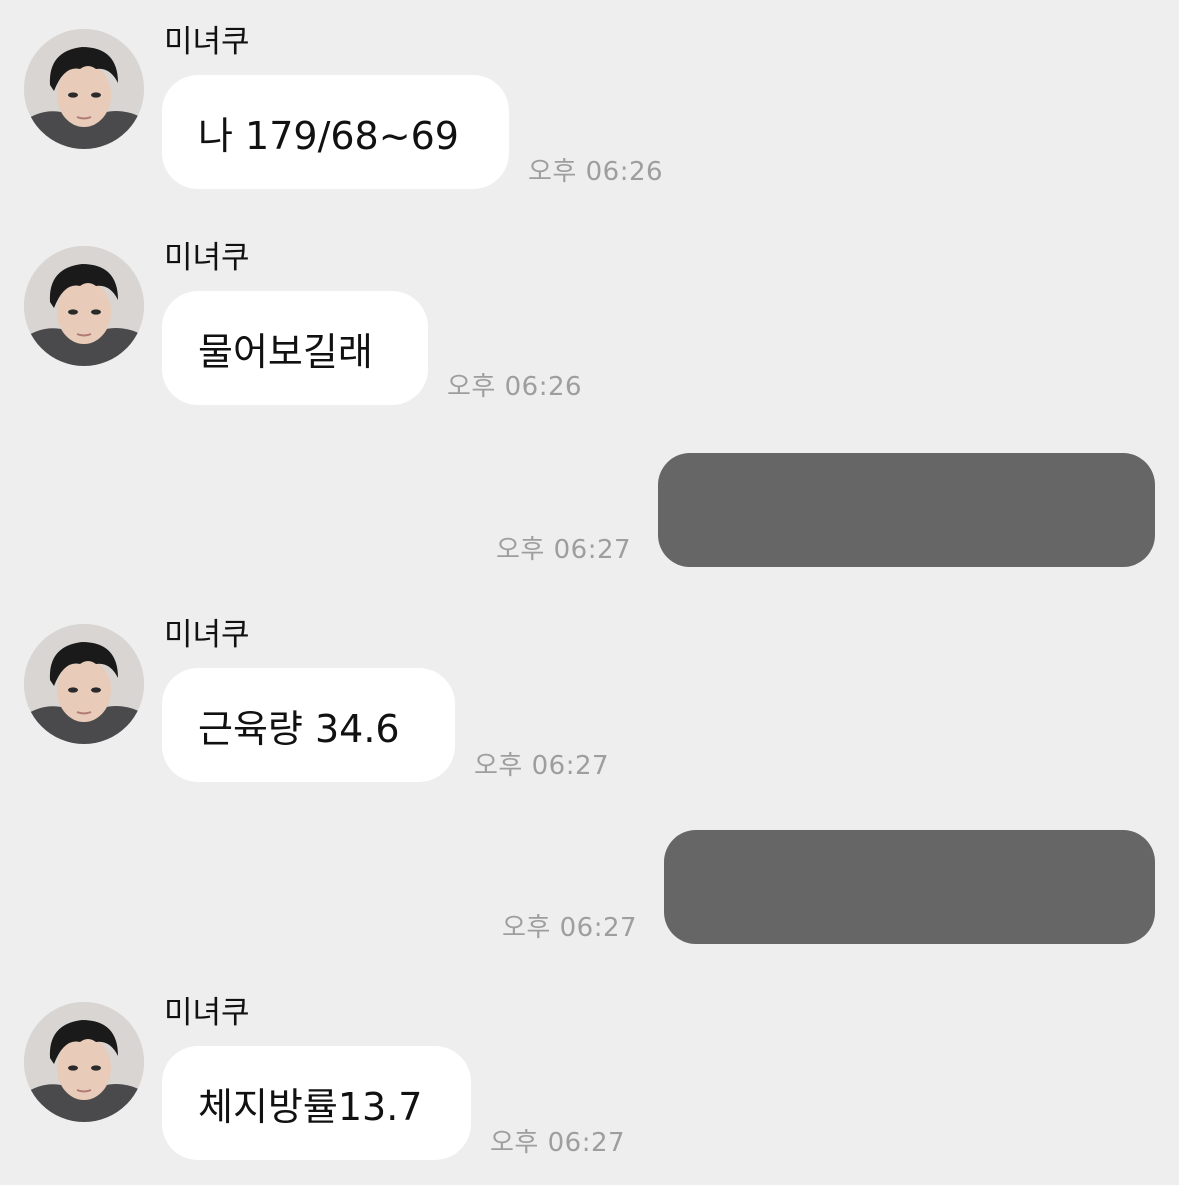 The height and width of the screenshot is (1185, 1179). Describe the element at coordinates (316, 1103) in the screenshot. I see `incoming-message-bubble: 체지방률13.7` at that location.